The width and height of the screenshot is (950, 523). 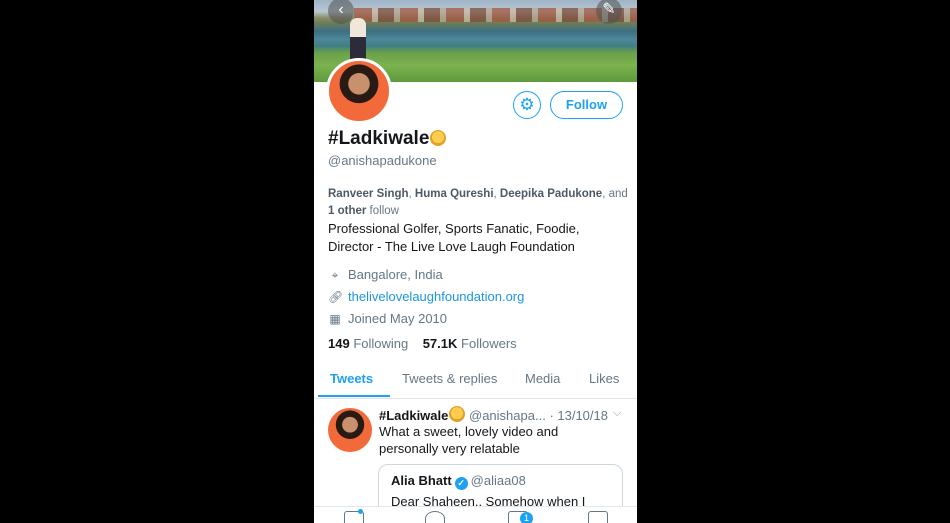 I want to click on location-row: ⌖ Bangalore, India, so click(x=385, y=275).